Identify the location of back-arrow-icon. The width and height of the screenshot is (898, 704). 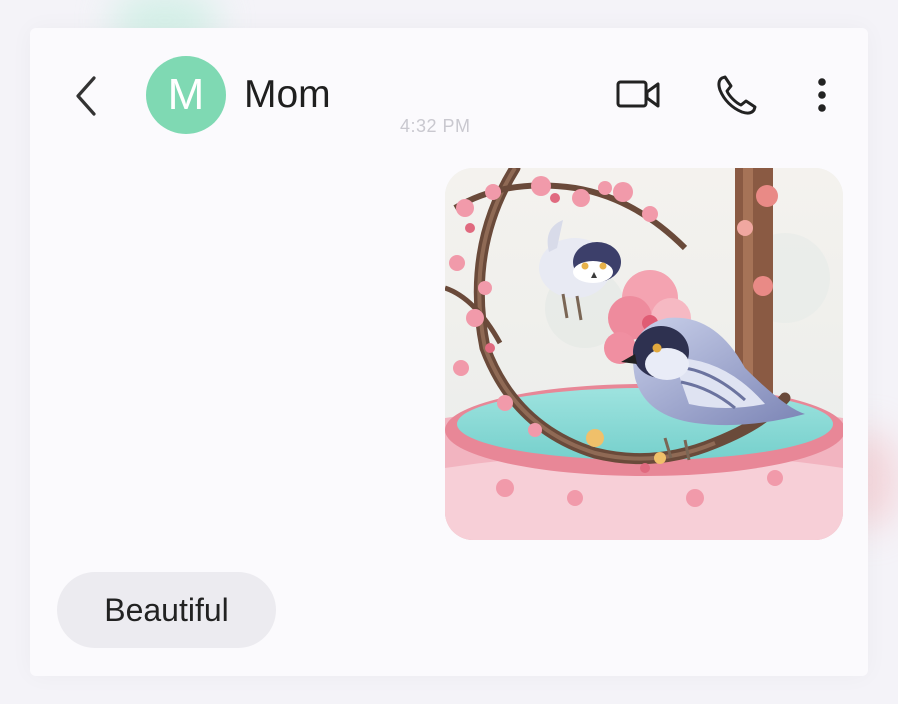
(86, 96).